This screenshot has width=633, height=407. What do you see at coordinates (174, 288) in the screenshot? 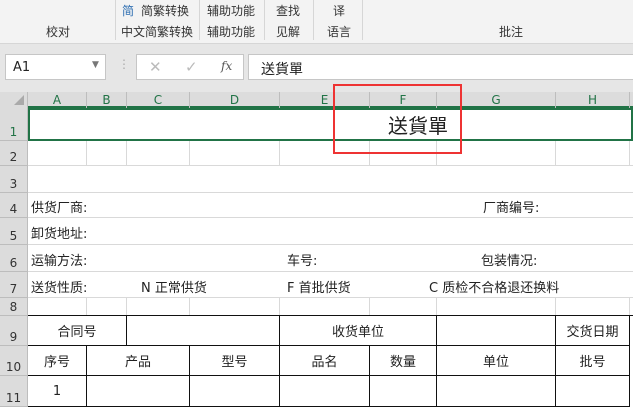
I see `option-normal-supply: N 正常供货` at bounding box center [174, 288].